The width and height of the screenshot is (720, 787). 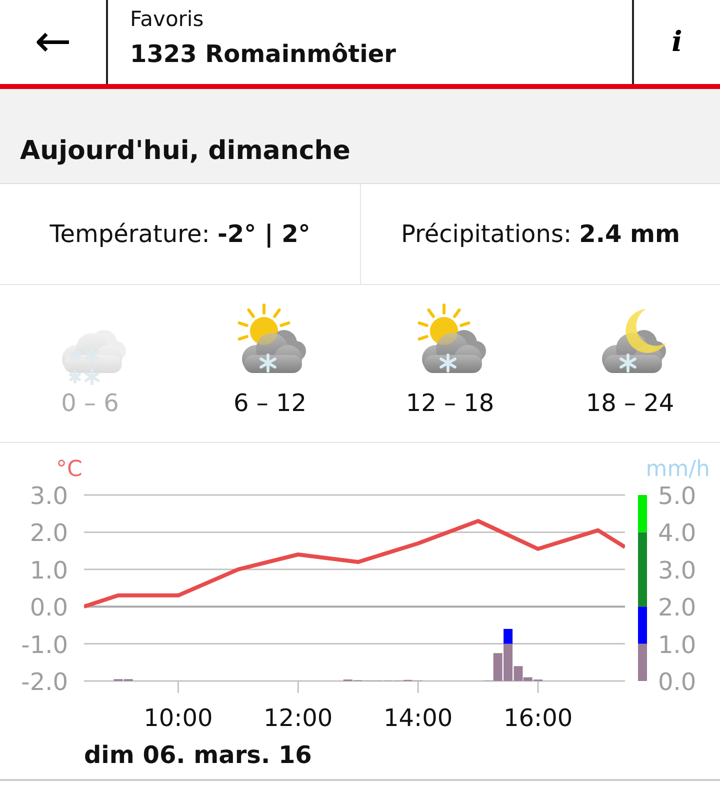 What do you see at coordinates (676, 42) in the screenshot?
I see `info-button: i` at bounding box center [676, 42].